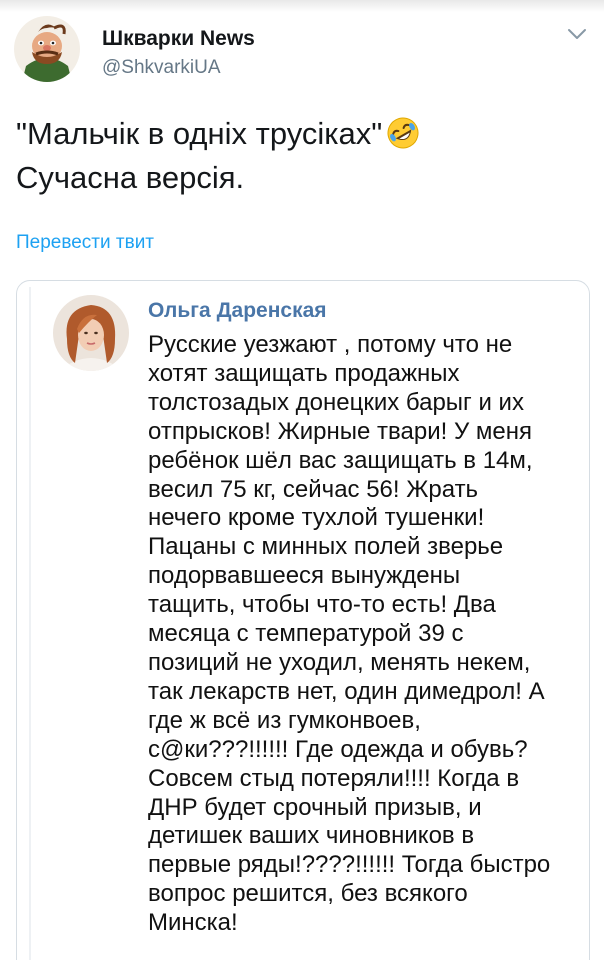  What do you see at coordinates (338, 749) in the screenshot?
I see `embed-text-line: с@ки???!!!!!! Где одежда и обувь?` at bounding box center [338, 749].